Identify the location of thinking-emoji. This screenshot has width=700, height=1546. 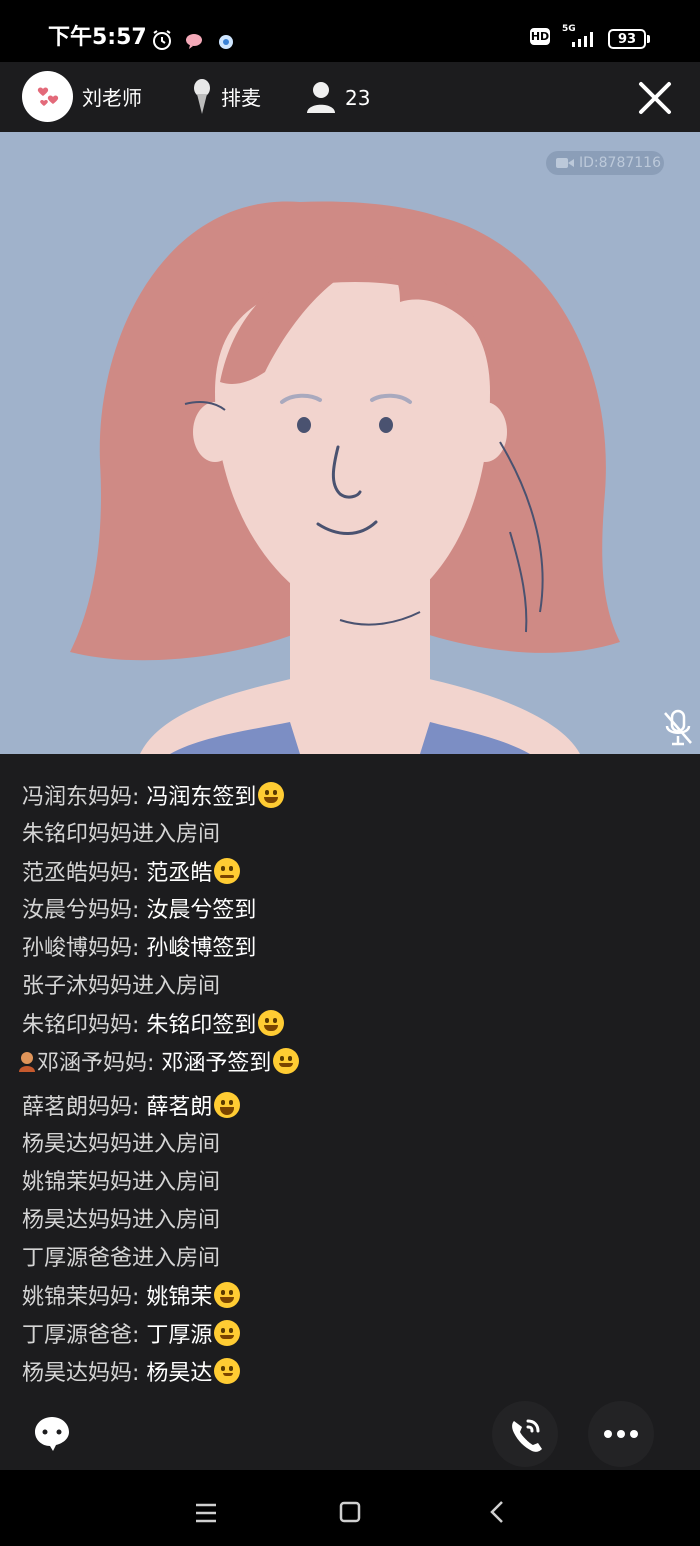
(227, 871).